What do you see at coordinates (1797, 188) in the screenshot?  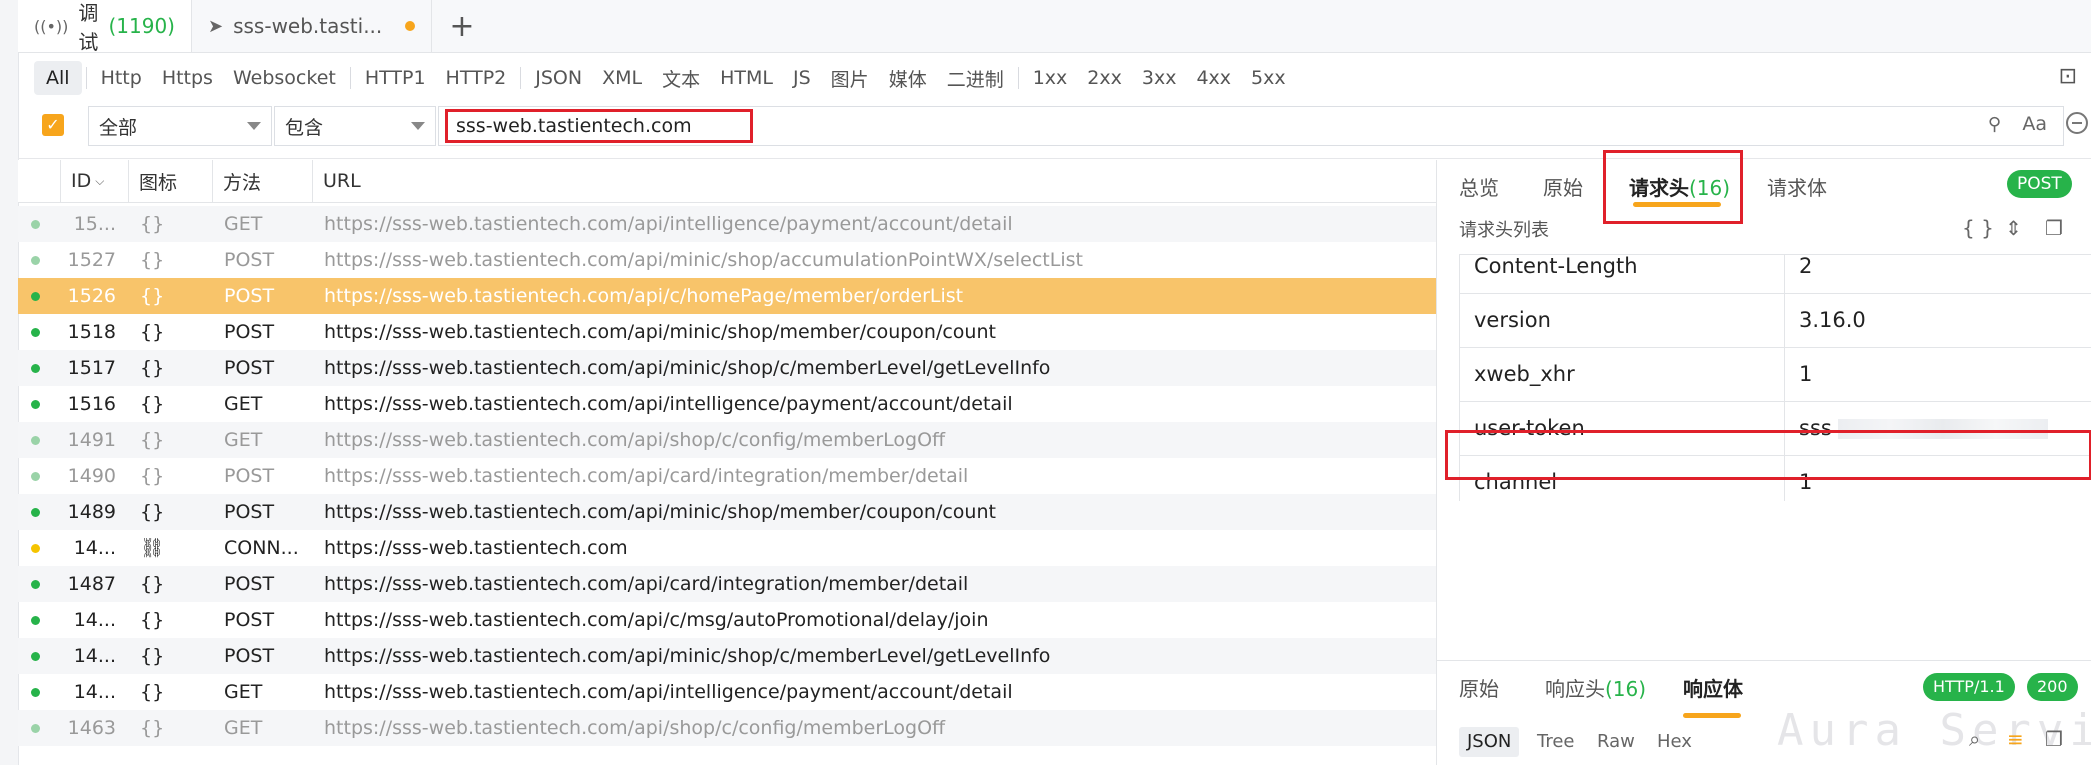 I see `tab-request-body: 请求体` at bounding box center [1797, 188].